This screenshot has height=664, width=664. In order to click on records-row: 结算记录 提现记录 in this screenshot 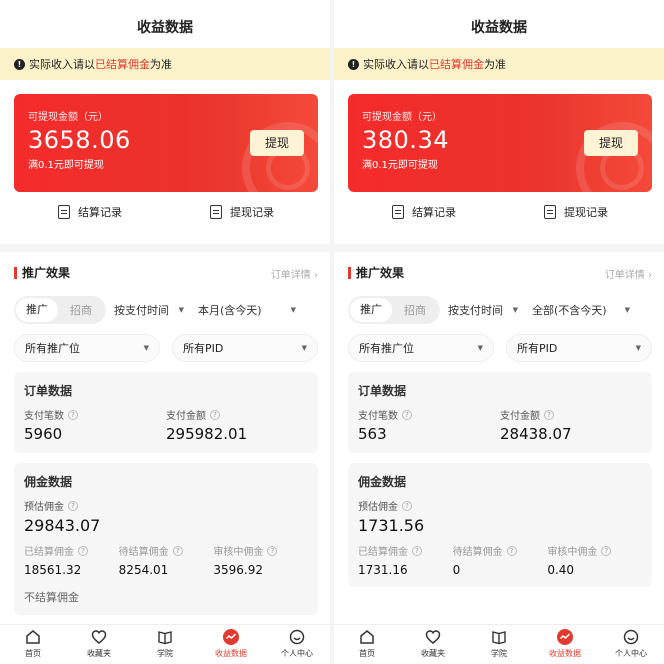, I will do `click(500, 206)`.